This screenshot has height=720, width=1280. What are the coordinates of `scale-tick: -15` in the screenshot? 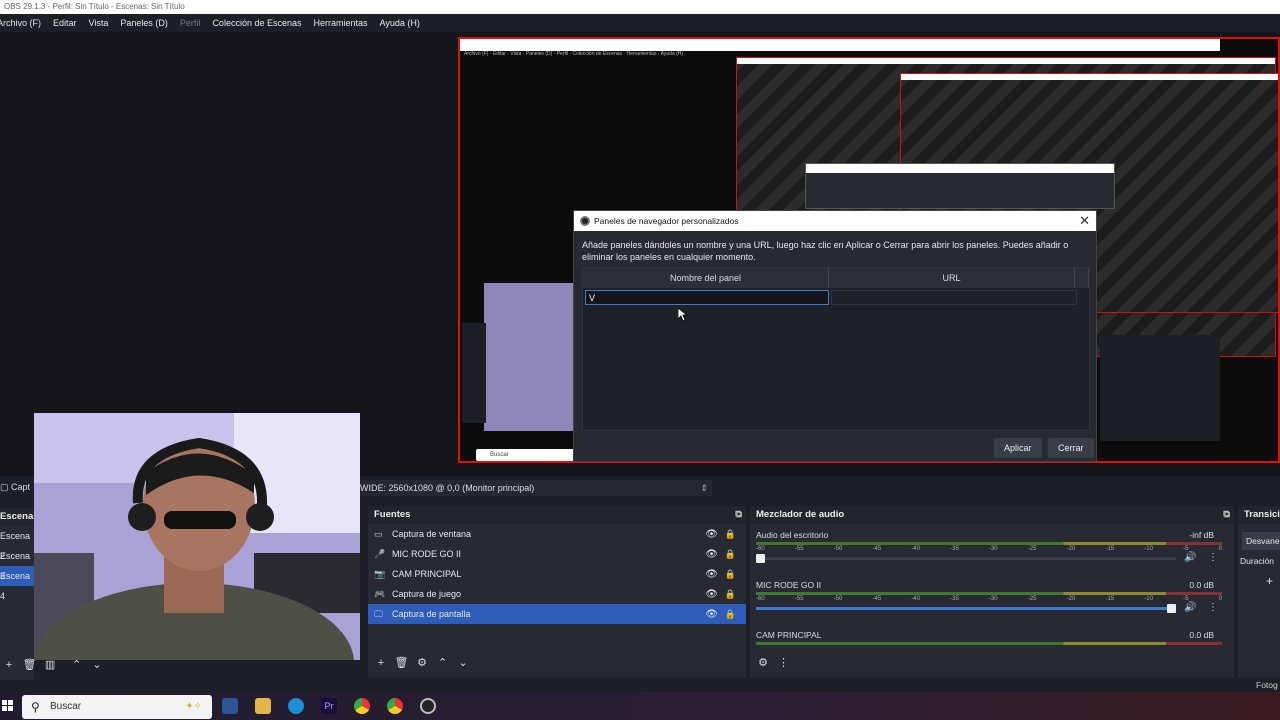 It's located at (1110, 549).